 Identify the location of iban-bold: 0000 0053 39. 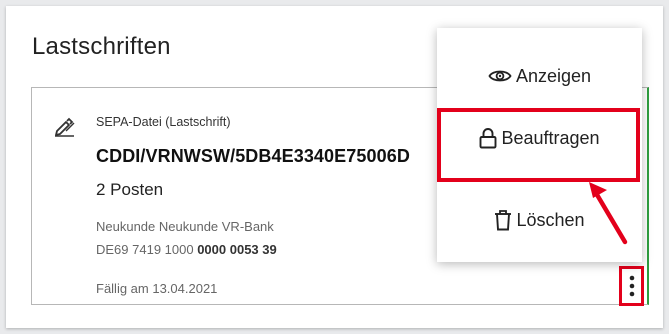
(237, 249).